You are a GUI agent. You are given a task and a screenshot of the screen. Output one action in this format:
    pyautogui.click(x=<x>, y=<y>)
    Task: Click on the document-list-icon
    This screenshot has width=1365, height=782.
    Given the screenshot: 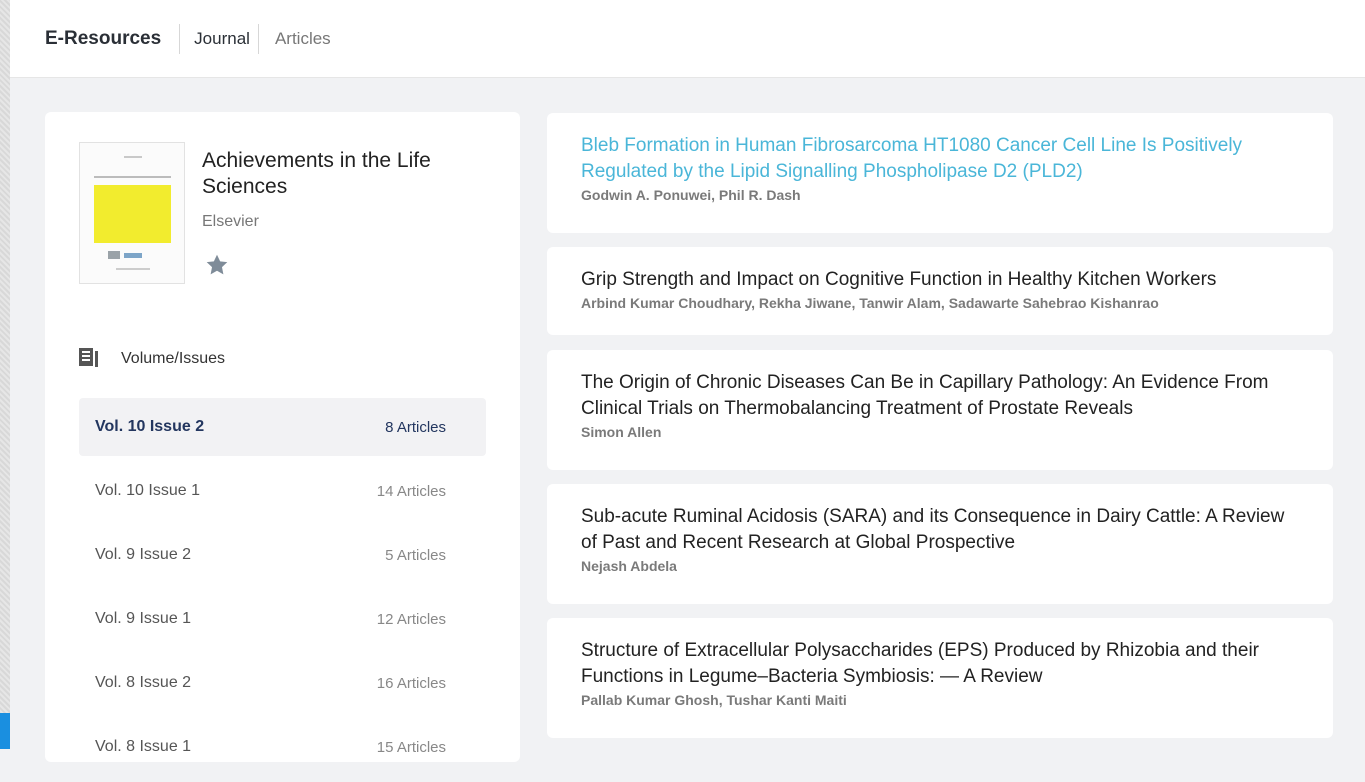 What is the action you would take?
    pyautogui.click(x=88, y=357)
    